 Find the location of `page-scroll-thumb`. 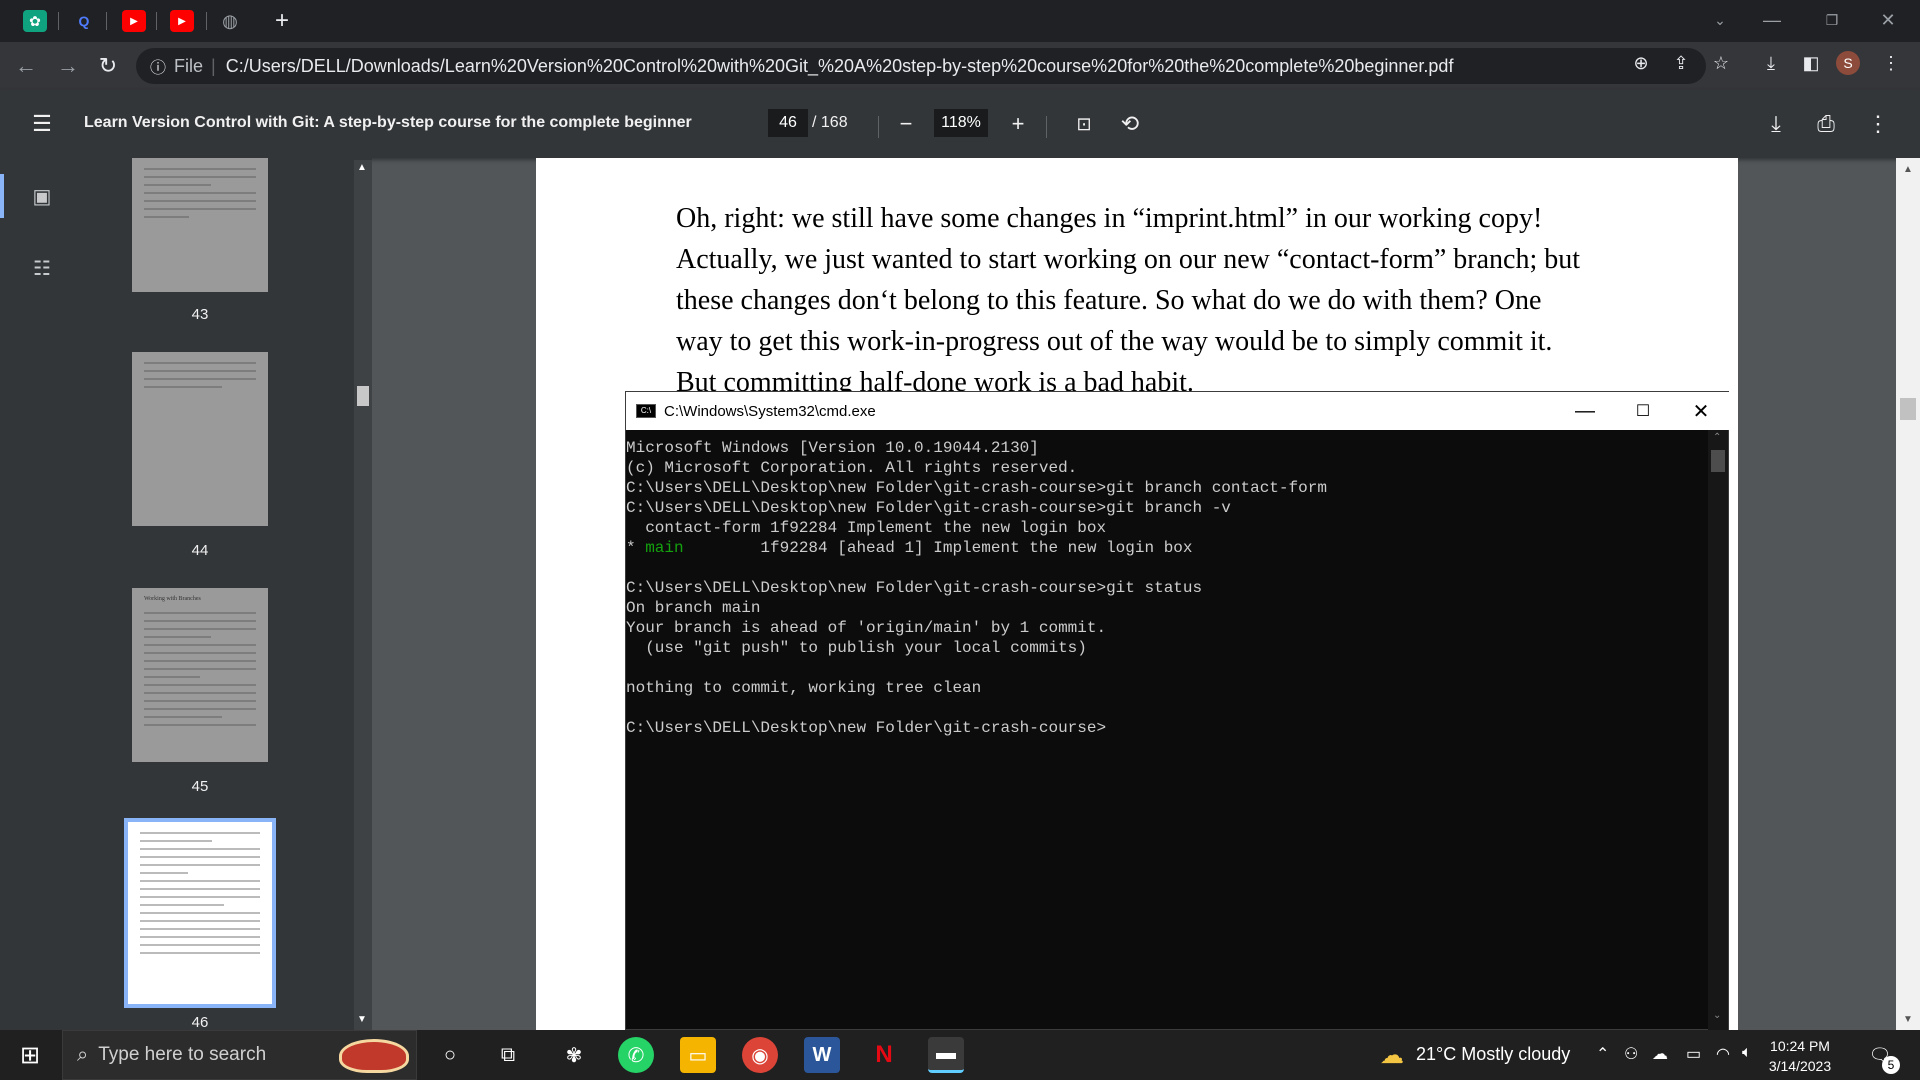

page-scroll-thumb is located at coordinates (1908, 409).